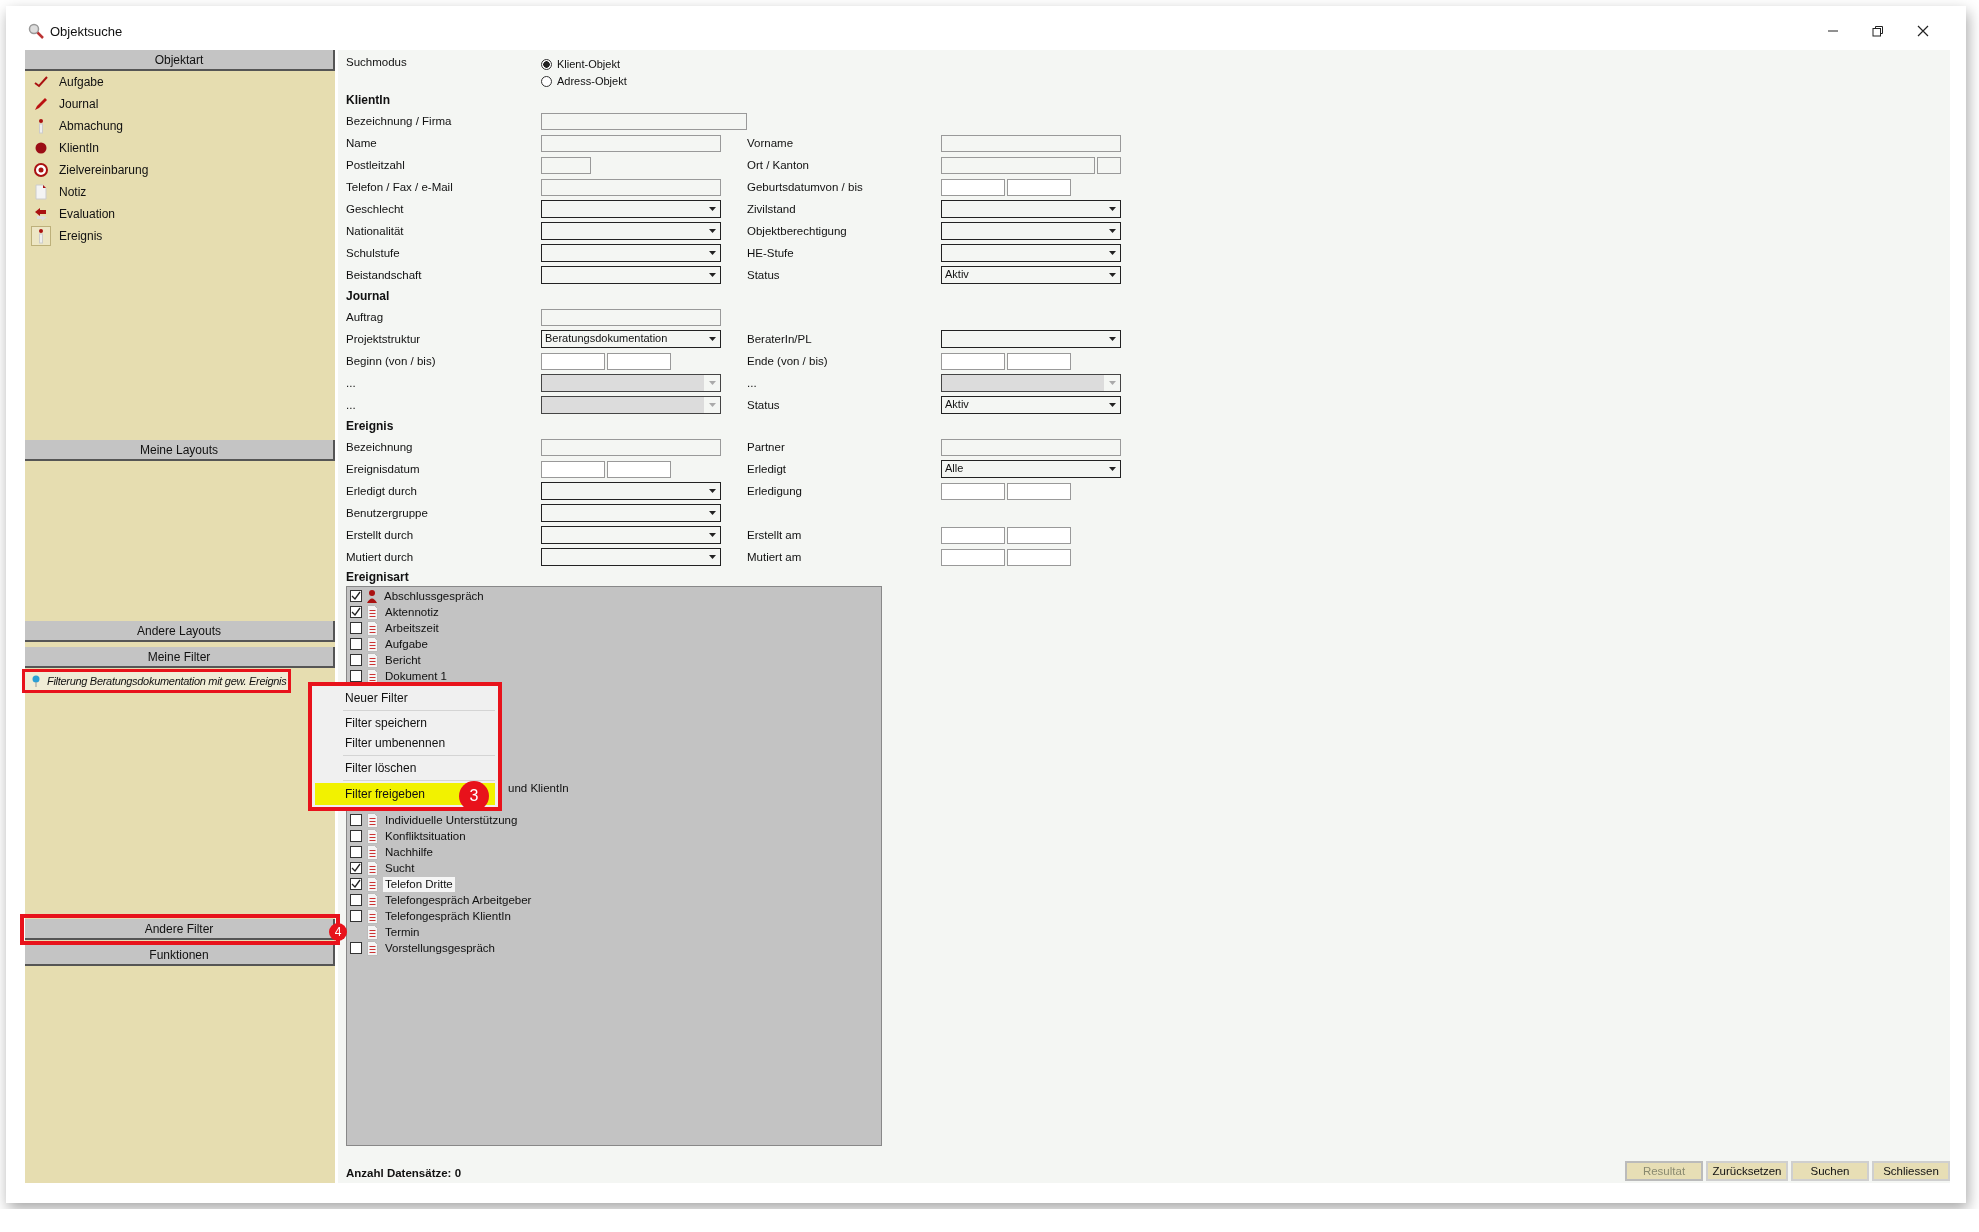  I want to click on object-type-item: Notiz, so click(180, 192).